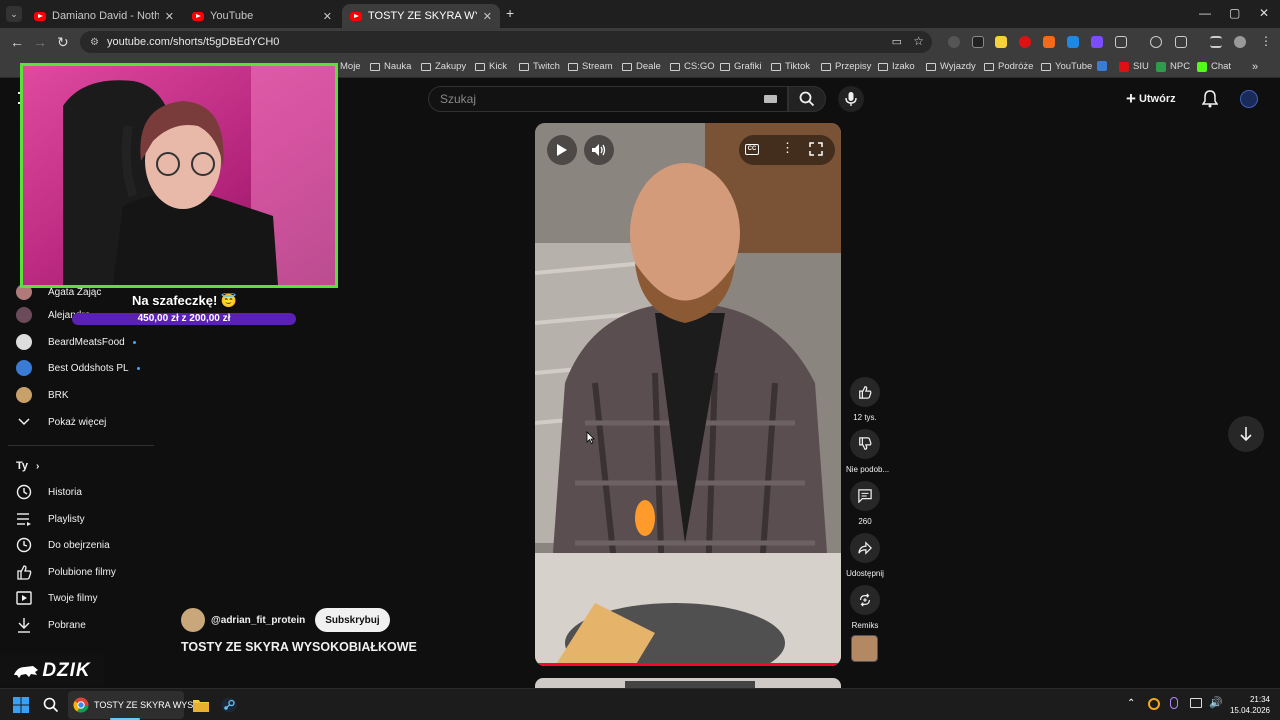 The height and width of the screenshot is (720, 1280). I want to click on share-button, so click(865, 548).